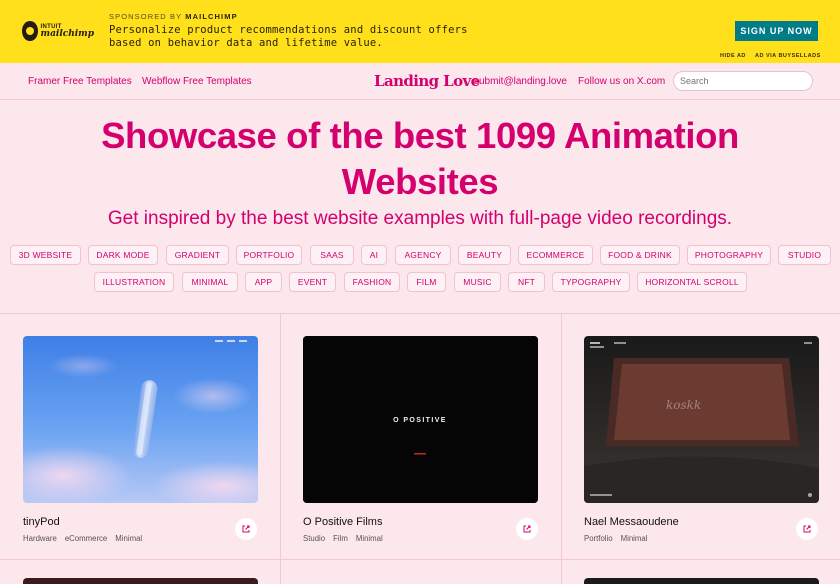  What do you see at coordinates (776, 31) in the screenshot?
I see `ad-signup-button: SIGN UP NOW` at bounding box center [776, 31].